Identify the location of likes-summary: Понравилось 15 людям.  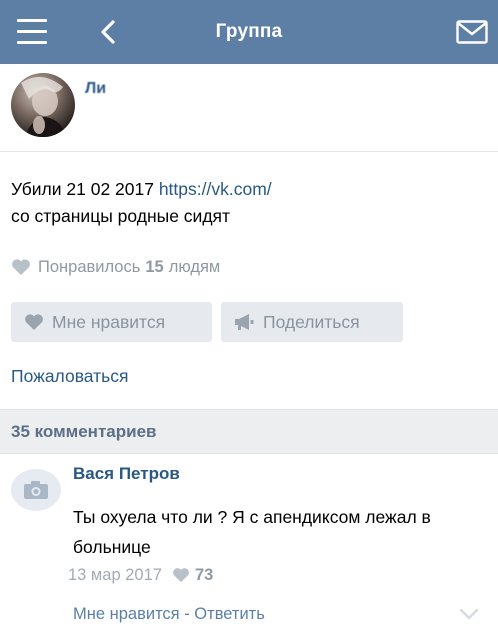
(115, 267).